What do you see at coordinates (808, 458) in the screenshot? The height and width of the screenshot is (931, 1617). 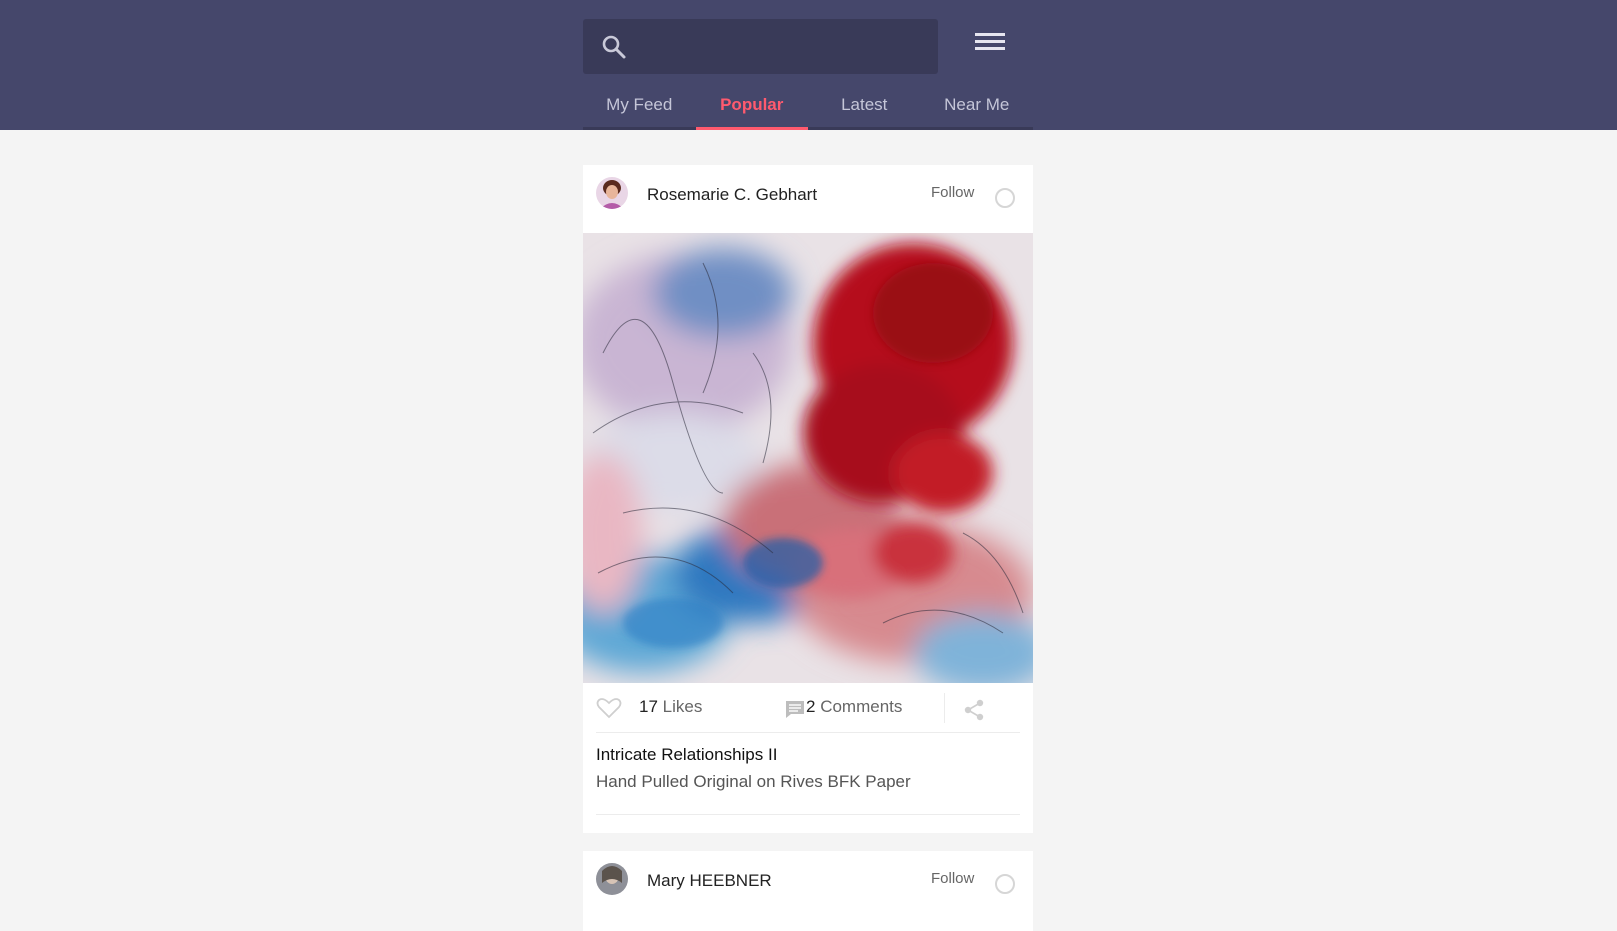 I see `artwork-image` at bounding box center [808, 458].